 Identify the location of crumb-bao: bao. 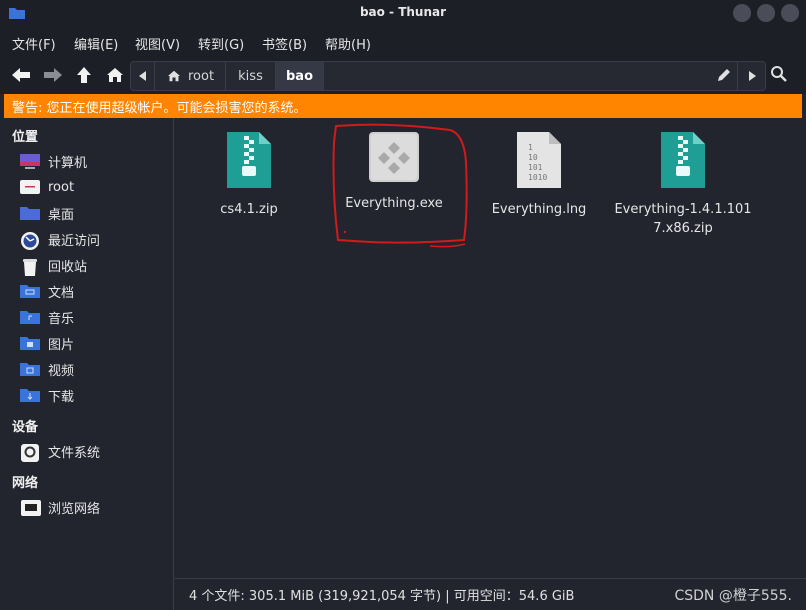
(300, 76).